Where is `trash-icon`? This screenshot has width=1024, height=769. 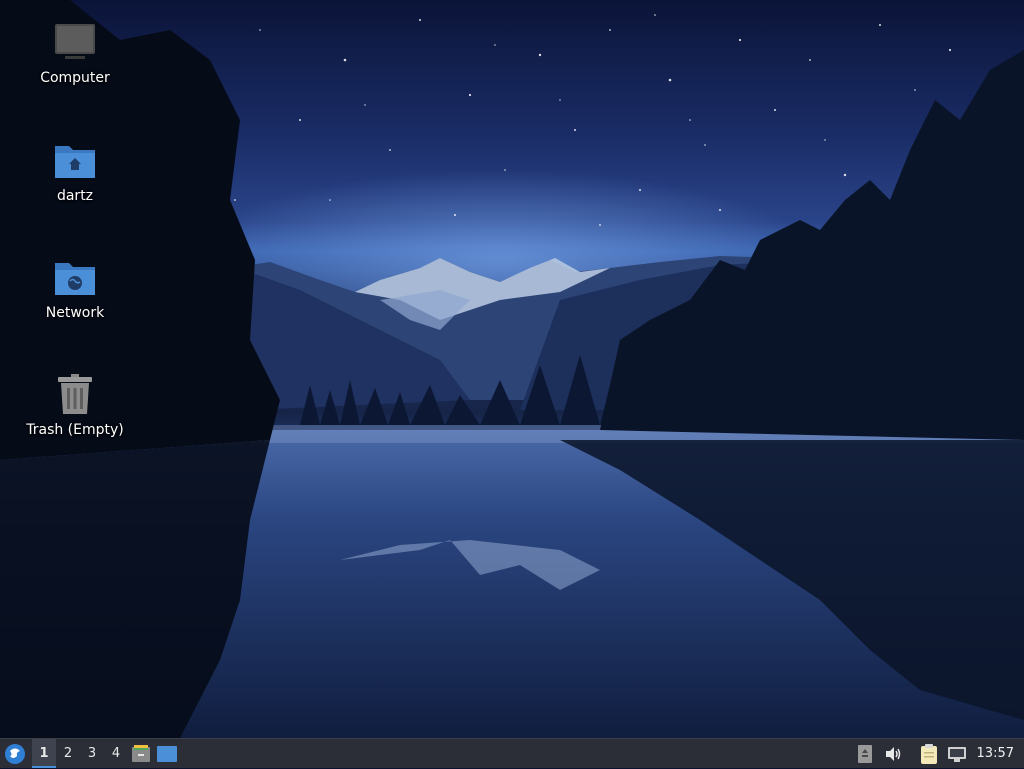
trash-icon is located at coordinates (75, 394).